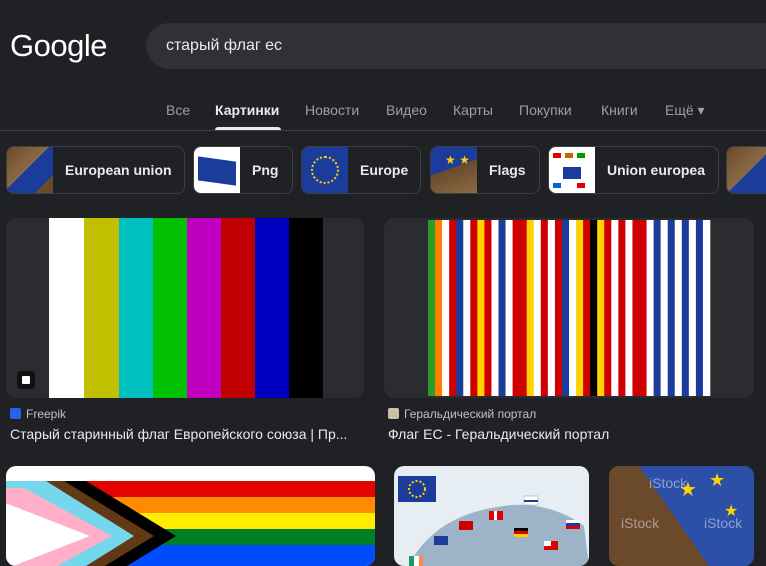  Describe the element at coordinates (190, 523) in the screenshot. I see `progress-pride-flag-image` at that location.